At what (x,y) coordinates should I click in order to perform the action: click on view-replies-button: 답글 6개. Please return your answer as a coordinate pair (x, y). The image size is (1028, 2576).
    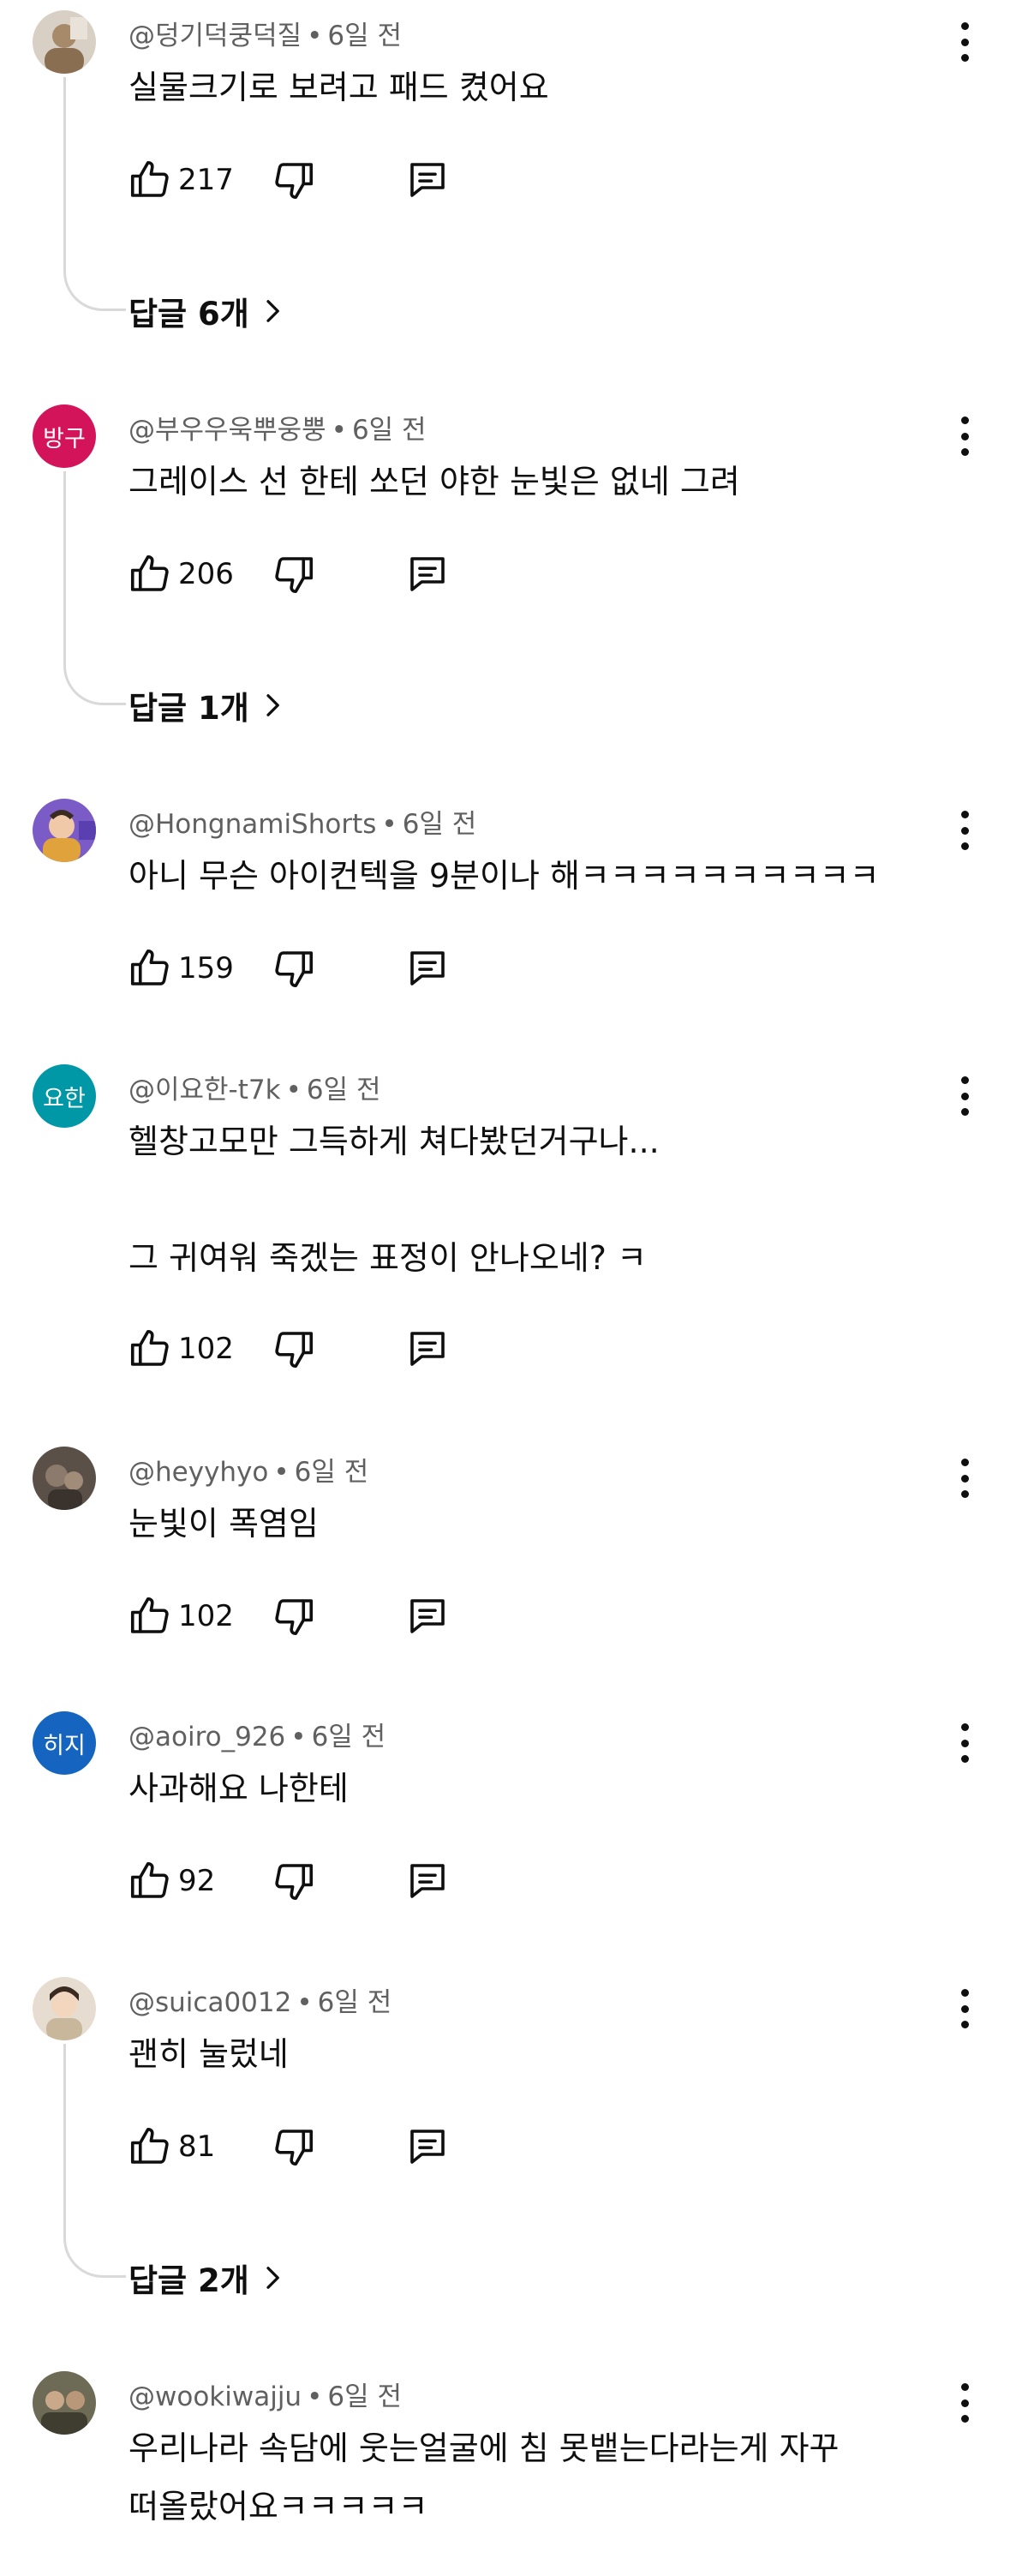
    Looking at the image, I should click on (207, 311).